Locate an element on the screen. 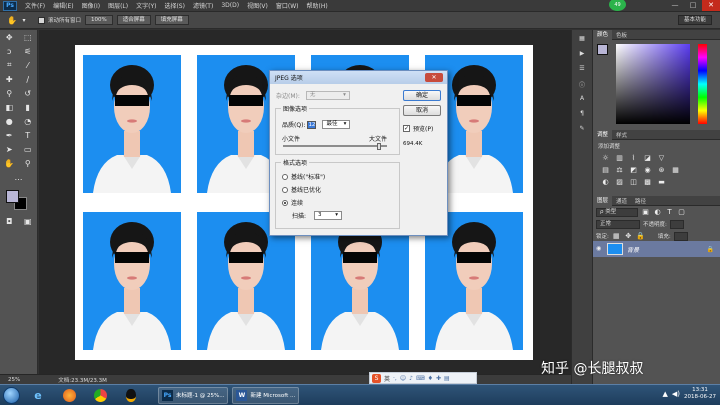  emoji-icon: ☺ is located at coordinates (403, 378).